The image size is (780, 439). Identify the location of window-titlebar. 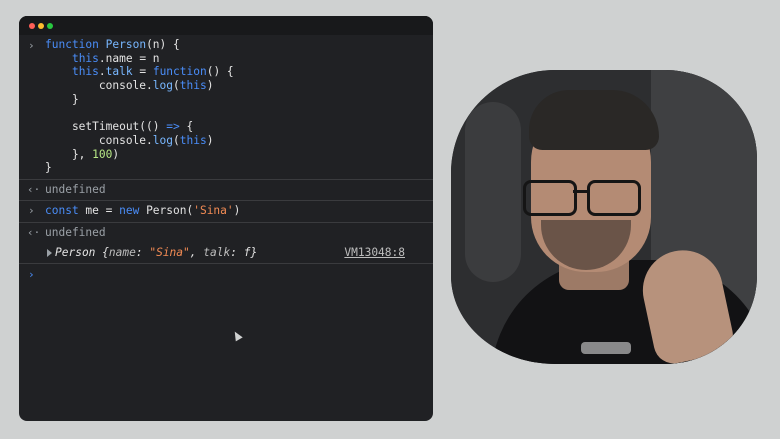
(226, 25).